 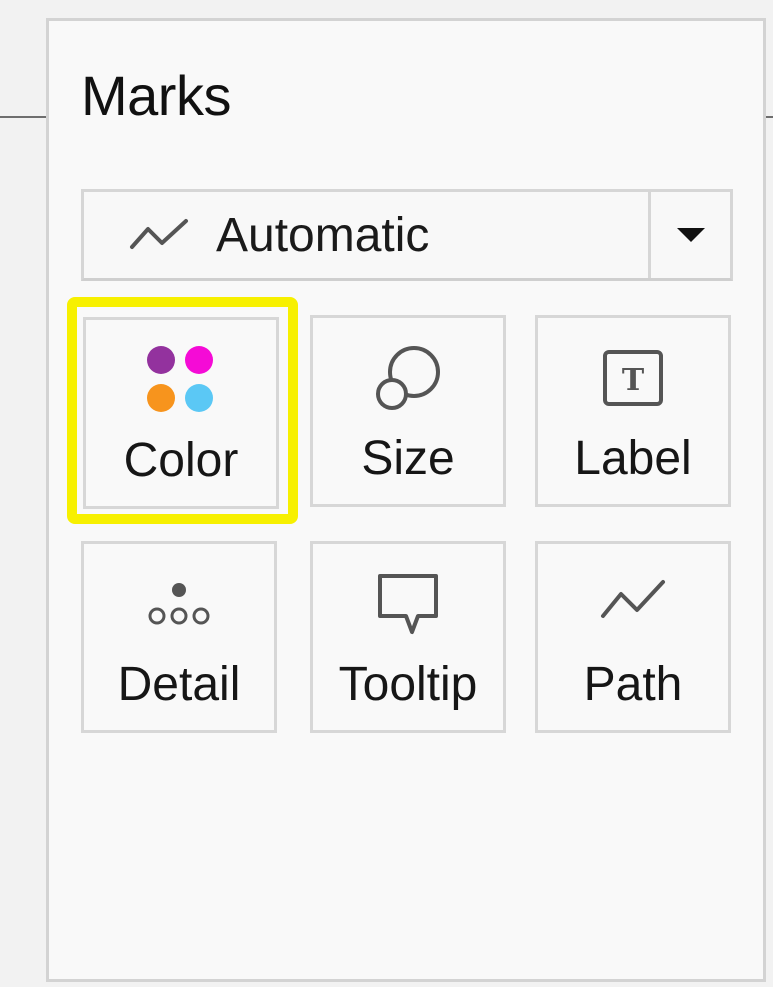 I want to click on tooltip-card-label: Tooltip, so click(x=408, y=684).